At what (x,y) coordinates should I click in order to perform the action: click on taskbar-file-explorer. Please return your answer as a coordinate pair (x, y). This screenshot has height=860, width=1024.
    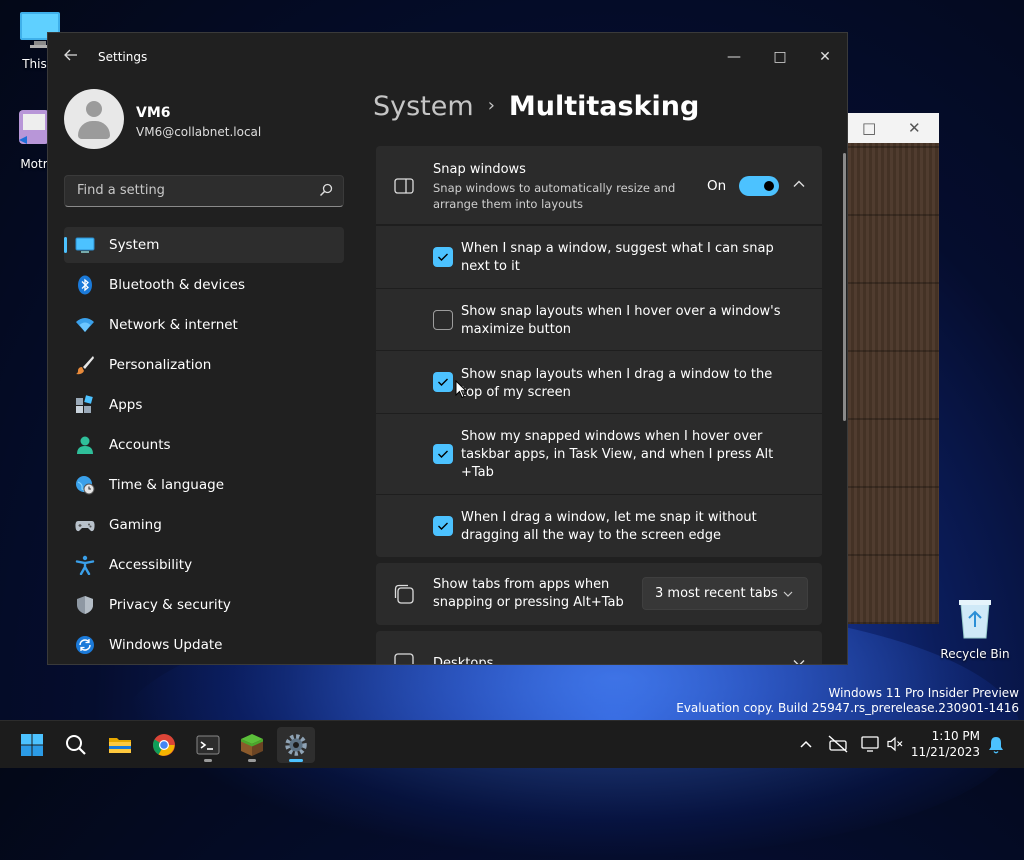
    Looking at the image, I should click on (120, 745).